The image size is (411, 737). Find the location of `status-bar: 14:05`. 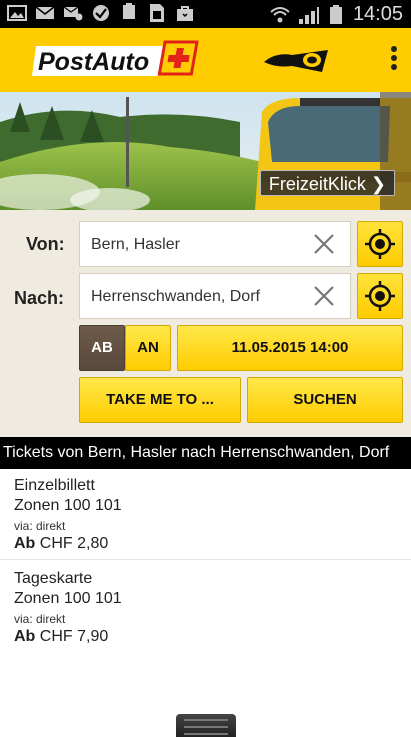

status-bar: 14:05 is located at coordinates (205, 14).